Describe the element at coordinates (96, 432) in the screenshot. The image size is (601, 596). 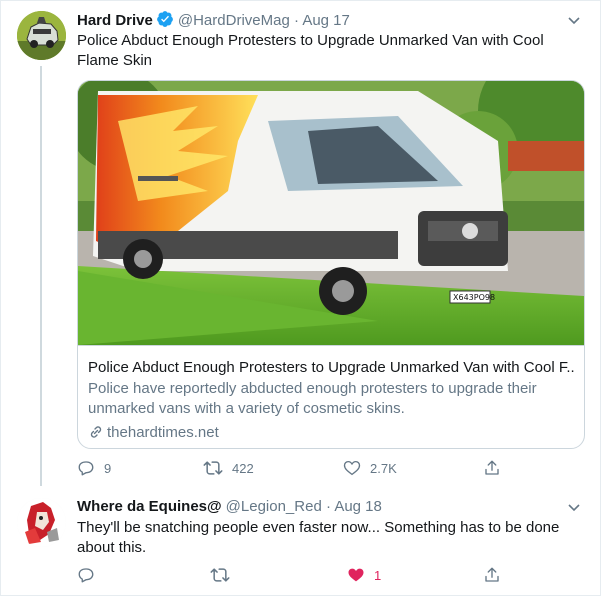
I see `link-icon` at that location.